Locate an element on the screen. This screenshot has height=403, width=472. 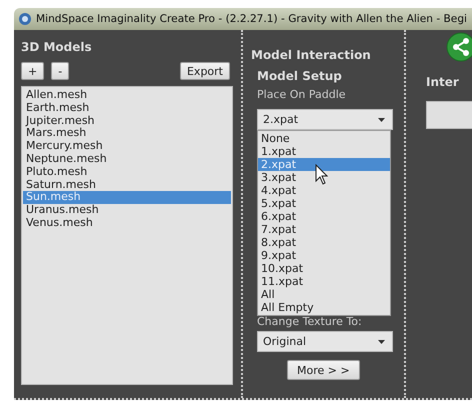
dropdown-option: 7.xpat is located at coordinates (324, 229).